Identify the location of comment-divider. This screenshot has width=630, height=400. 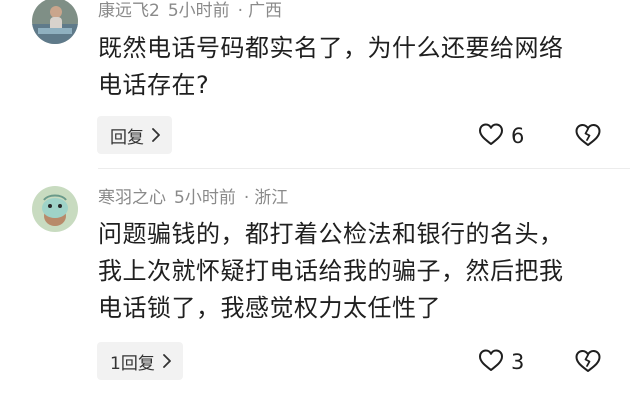
(364, 168).